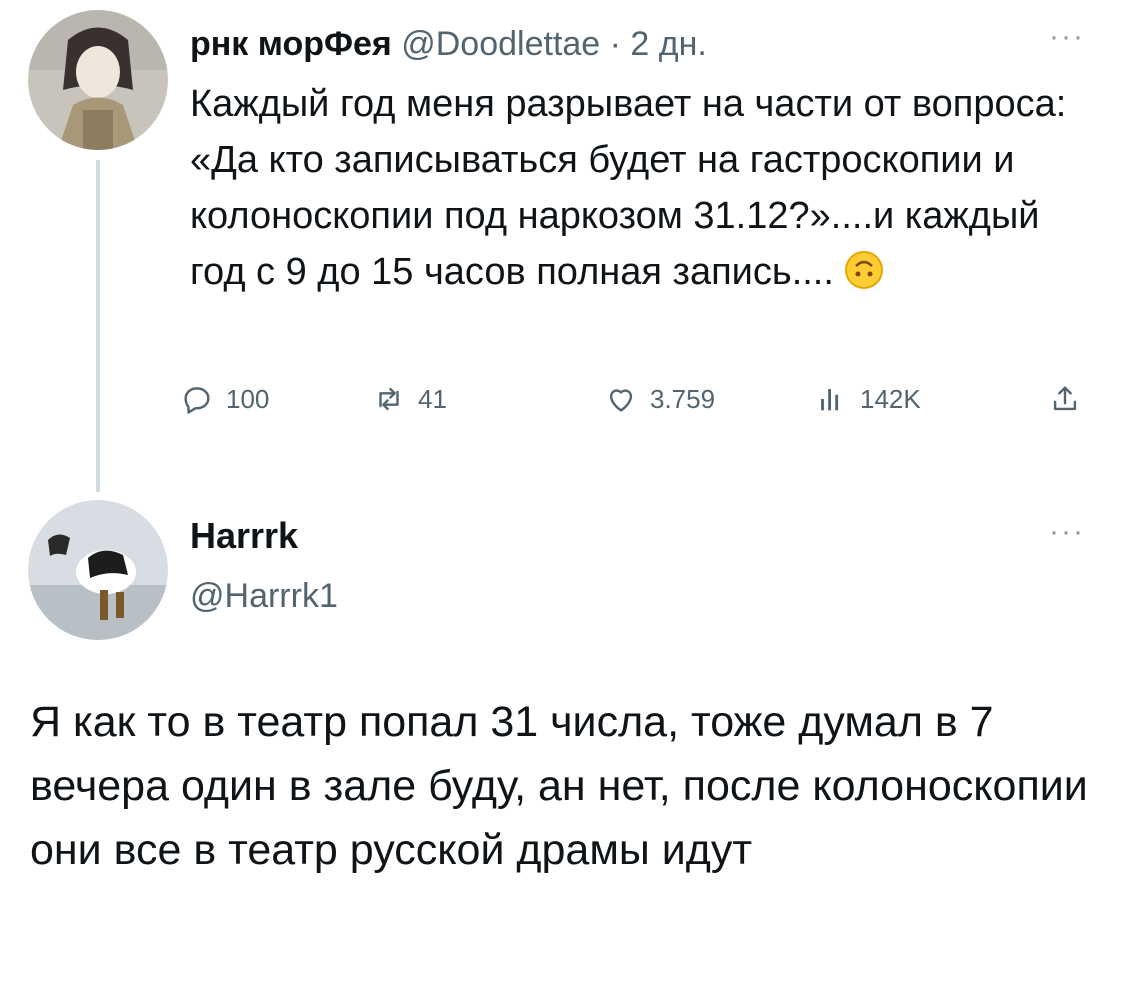 This screenshot has height=991, width=1125. I want to click on share-button, so click(1065, 399).